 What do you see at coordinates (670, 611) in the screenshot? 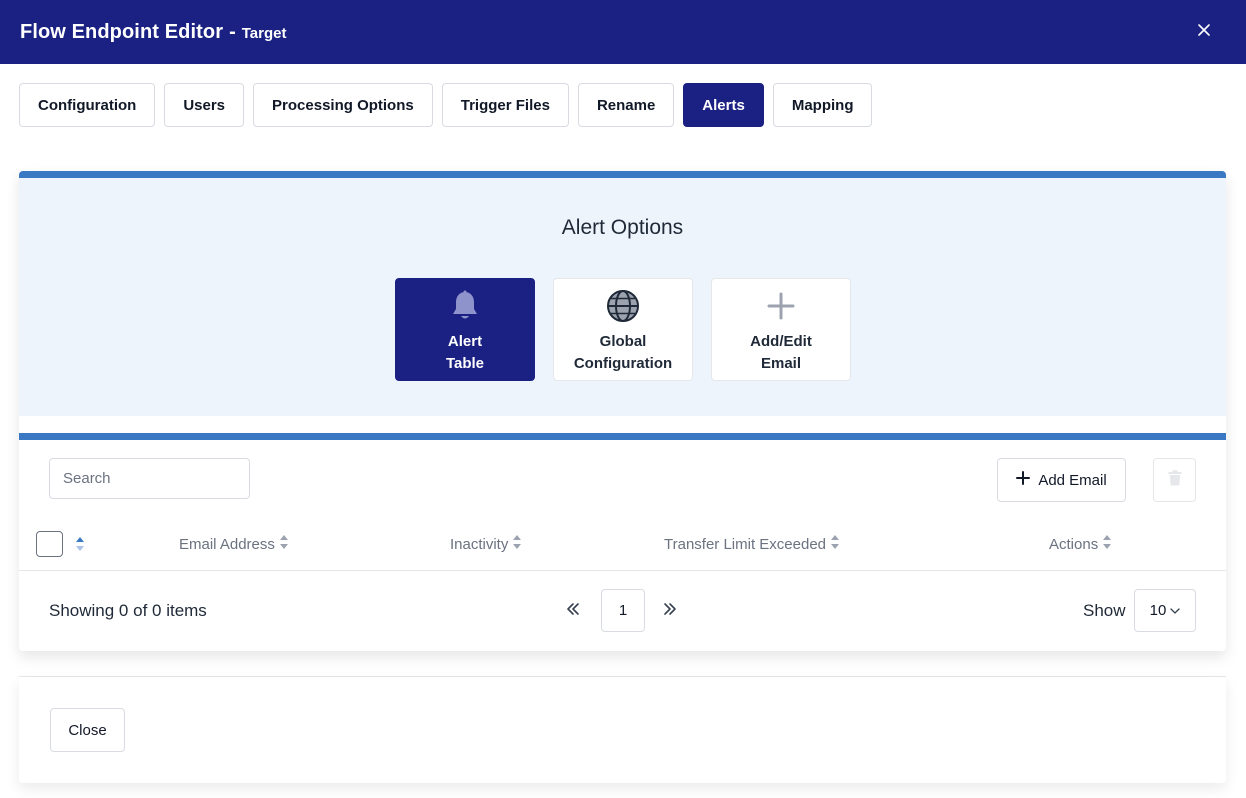
I see `last-page-icon` at bounding box center [670, 611].